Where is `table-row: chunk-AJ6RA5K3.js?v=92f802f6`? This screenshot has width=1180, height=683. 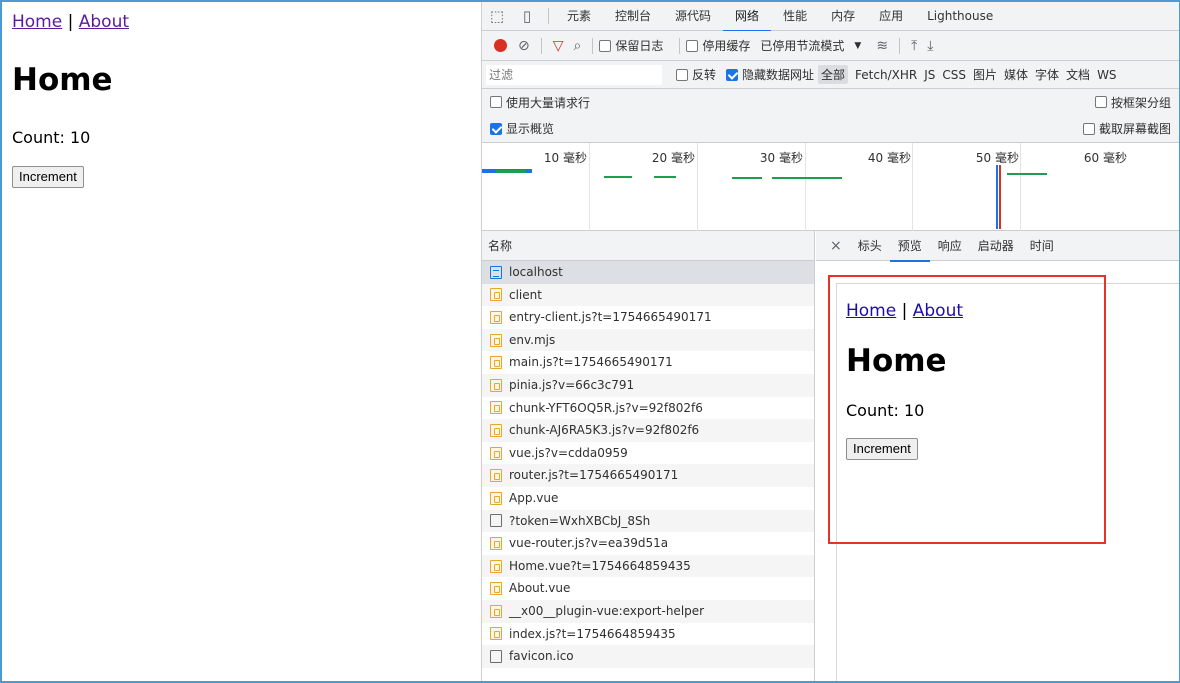 table-row: chunk-AJ6RA5K3.js?v=92f802f6 is located at coordinates (648, 430).